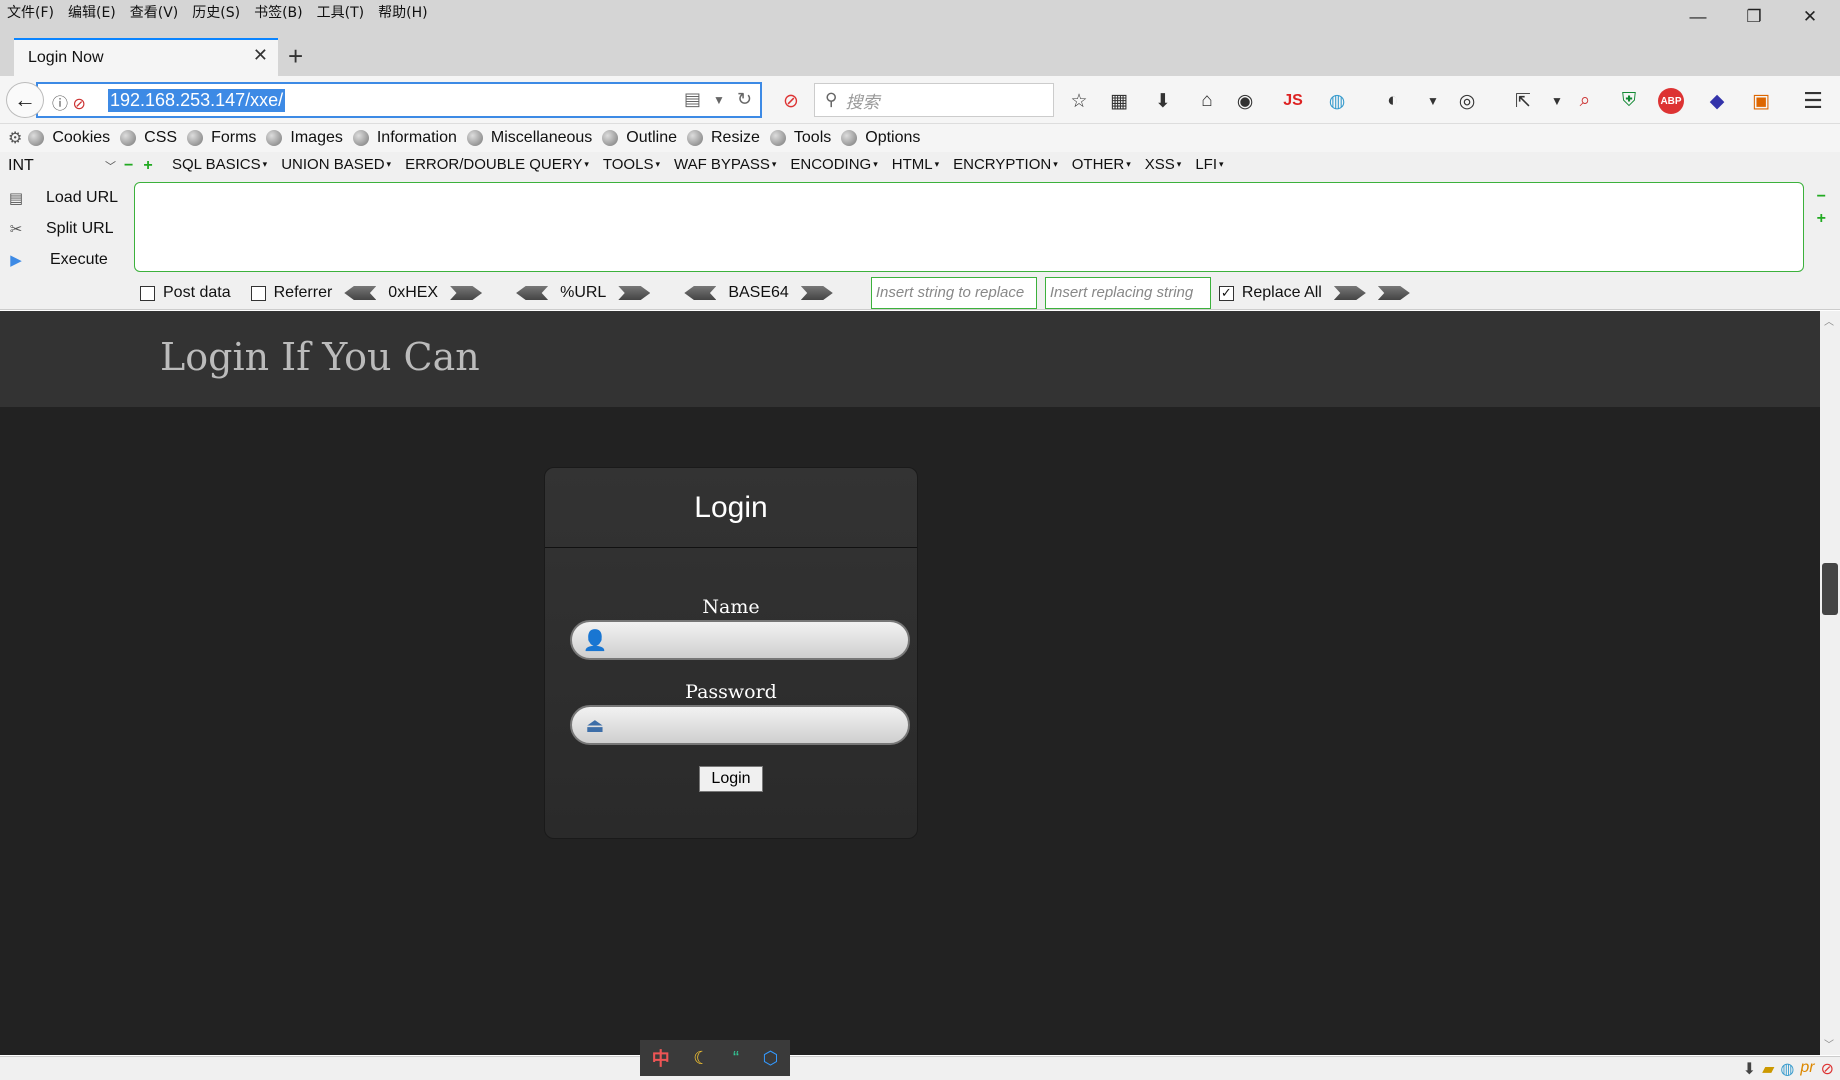 This screenshot has width=1840, height=1080. Describe the element at coordinates (146, 57) in the screenshot. I see `tab-login-now: Login Now ✕` at that location.